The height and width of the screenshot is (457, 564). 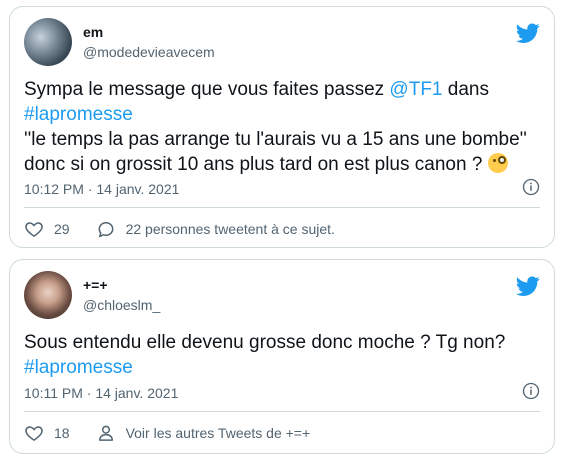 What do you see at coordinates (121, 305) in the screenshot?
I see `user-handle: @chloeslm_` at bounding box center [121, 305].